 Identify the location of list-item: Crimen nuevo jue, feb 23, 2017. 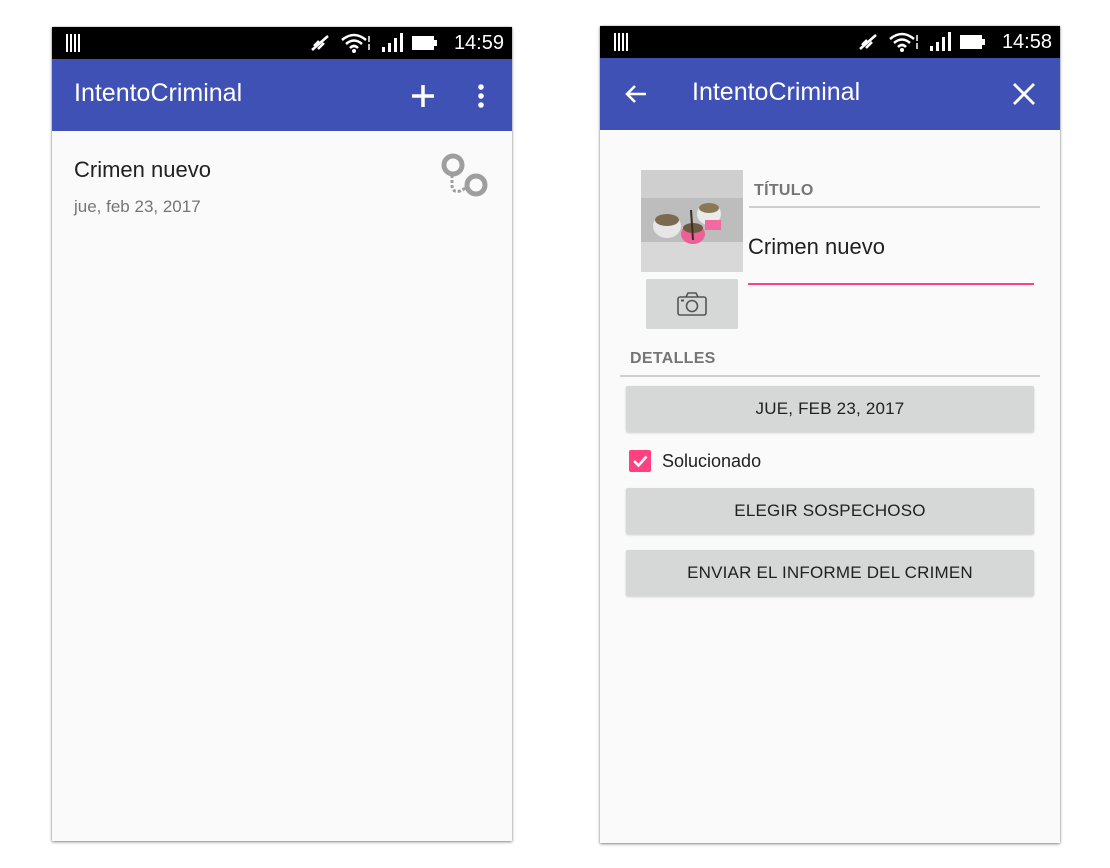
(282, 176).